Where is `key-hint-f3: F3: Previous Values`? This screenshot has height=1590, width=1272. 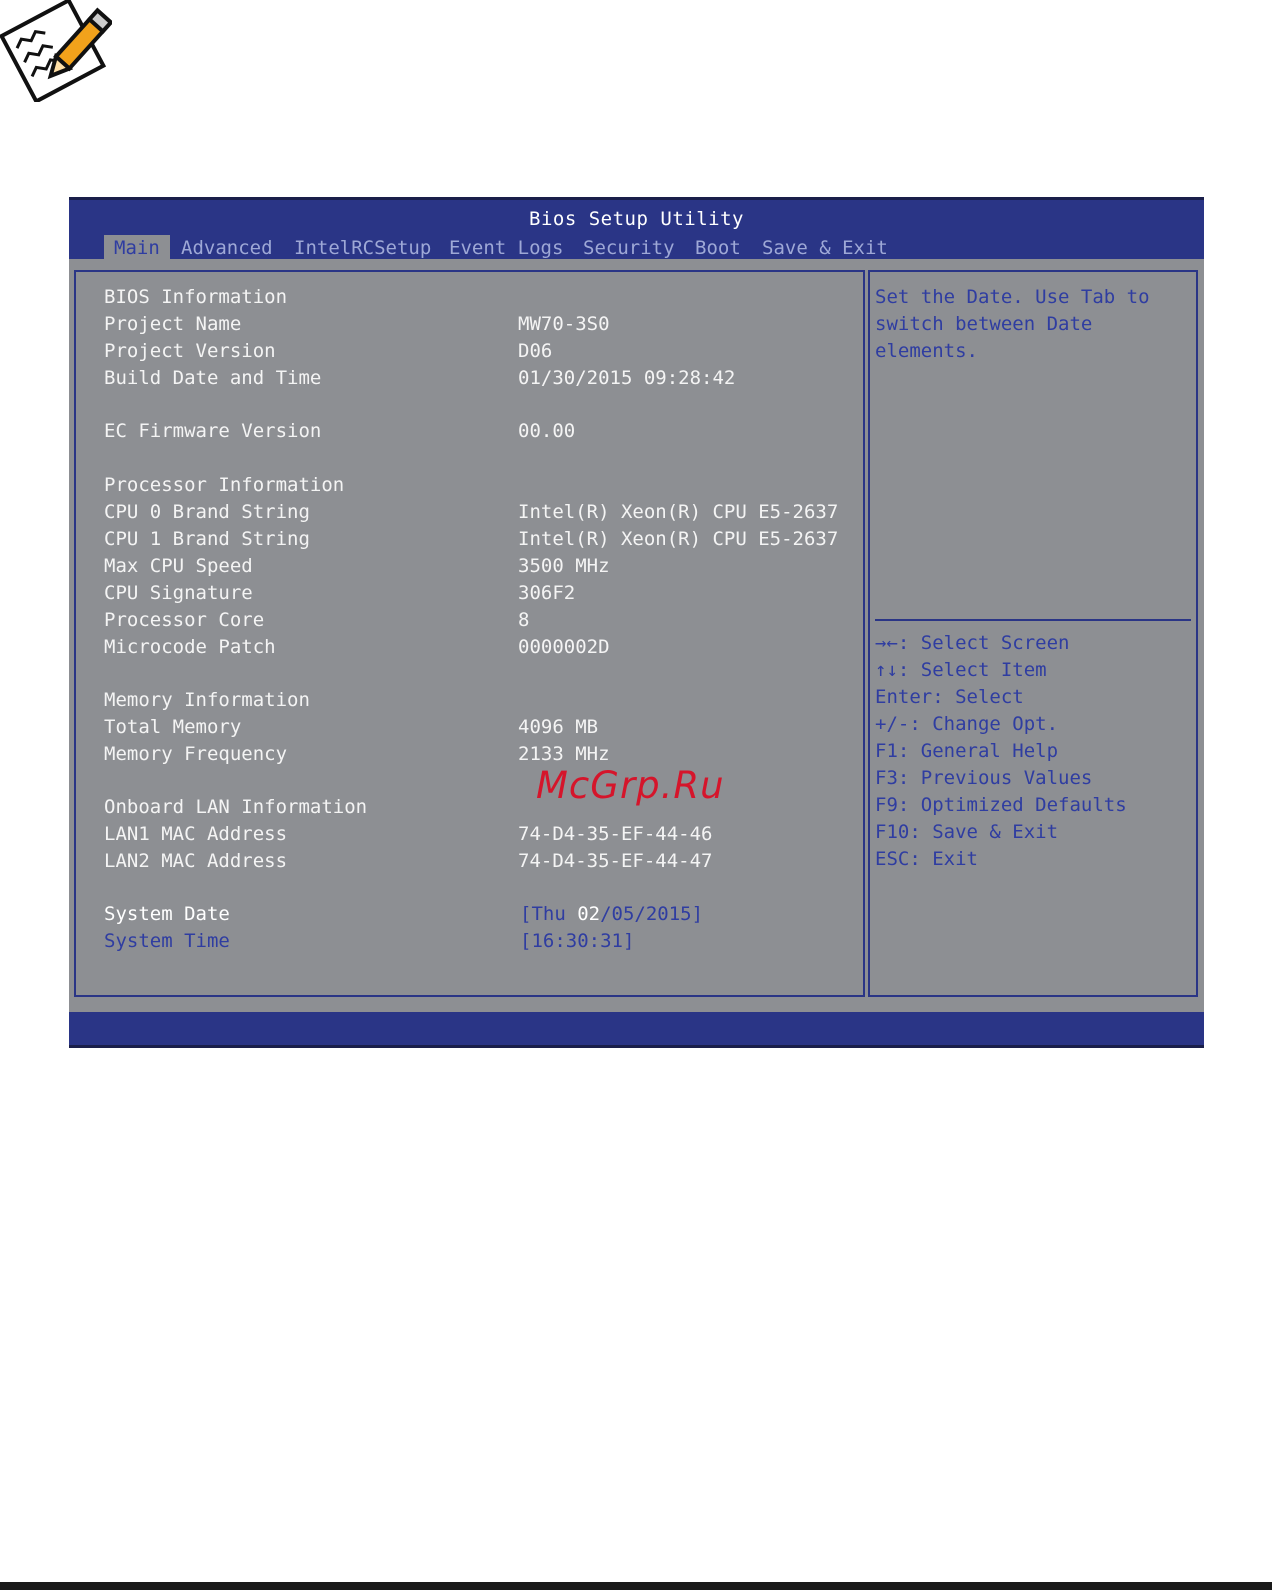 key-hint-f3: F3: Previous Values is located at coordinates (984, 778).